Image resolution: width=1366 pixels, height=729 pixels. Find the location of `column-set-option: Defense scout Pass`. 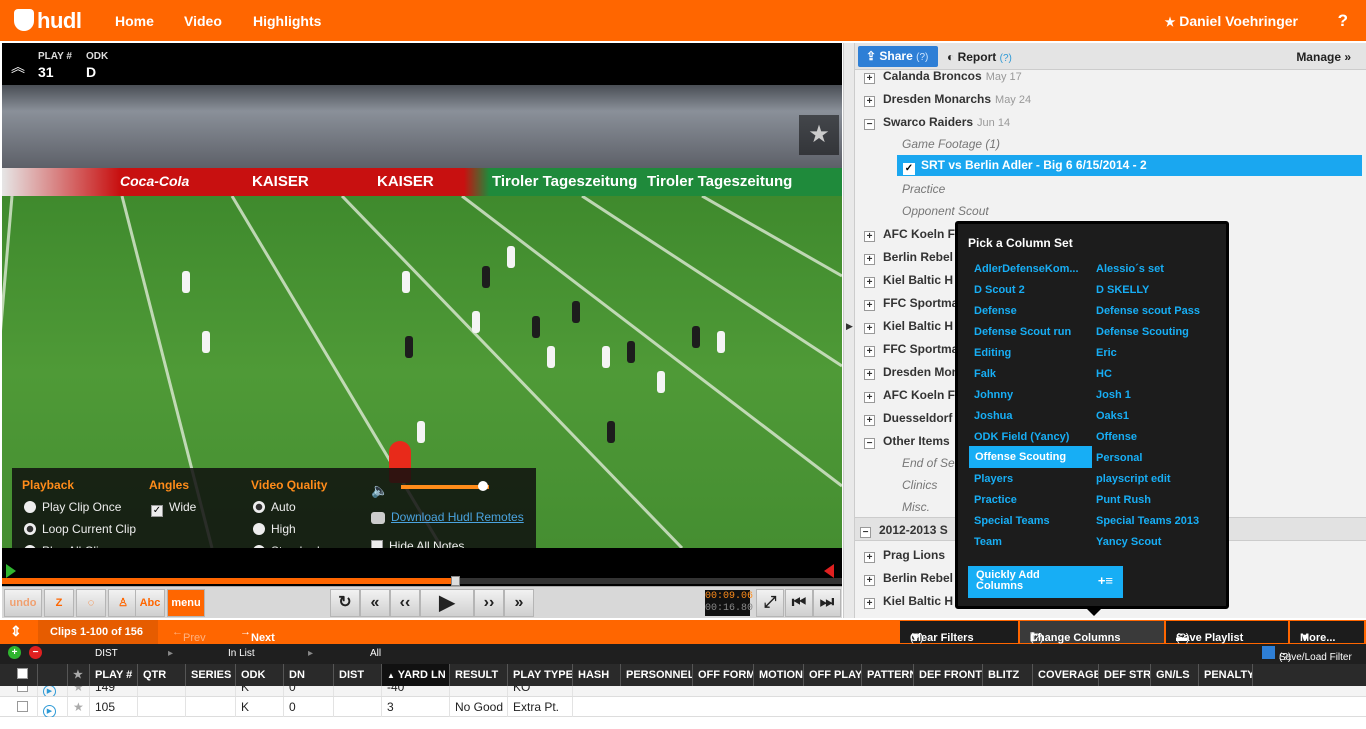

column-set-option: Defense scout Pass is located at coordinates (1148, 311).